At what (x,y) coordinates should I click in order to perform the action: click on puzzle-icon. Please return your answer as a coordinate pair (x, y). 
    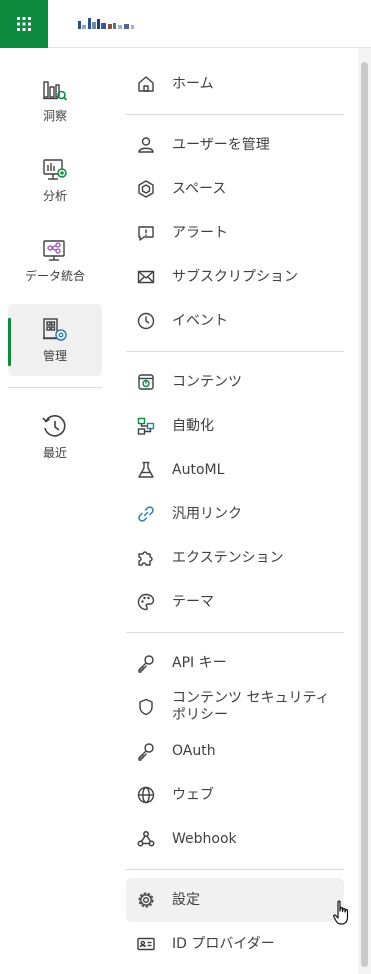
    Looking at the image, I should click on (145, 558).